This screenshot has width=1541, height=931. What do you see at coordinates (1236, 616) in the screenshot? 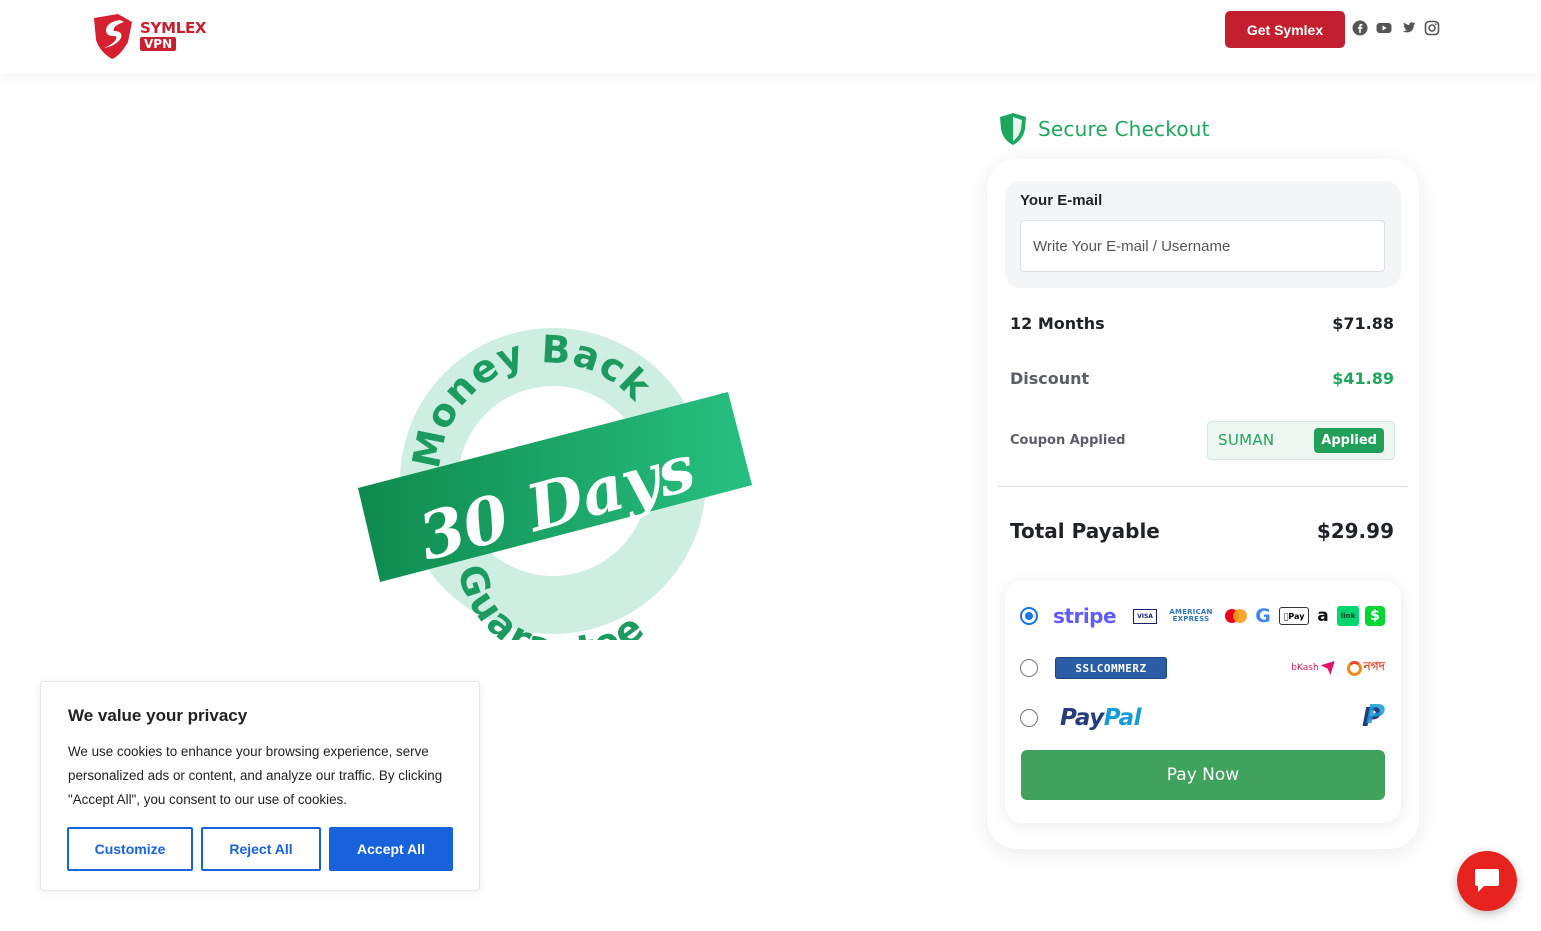
I see `mastercard-icon` at bounding box center [1236, 616].